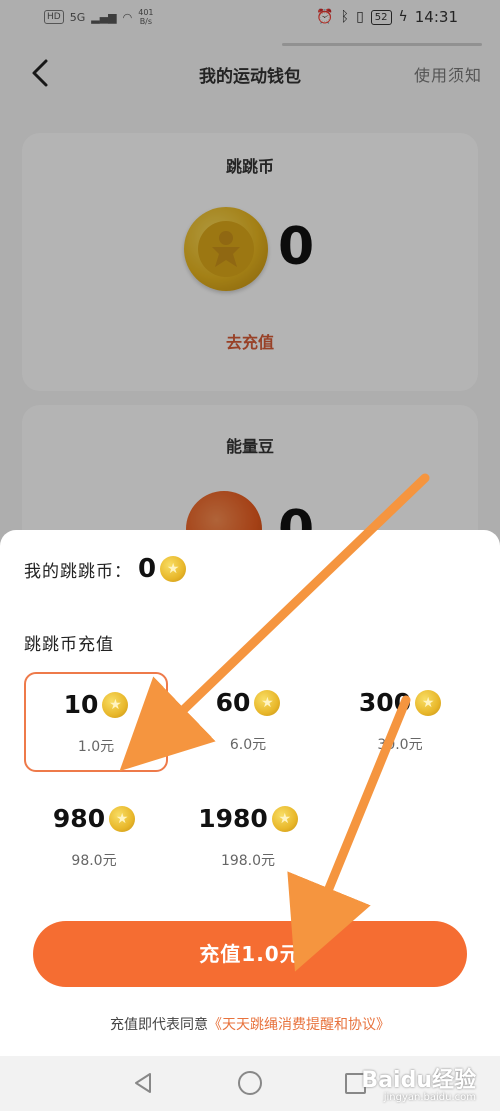  What do you see at coordinates (248, 861) in the screenshot?
I see `option-price: 198.0元` at bounding box center [248, 861].